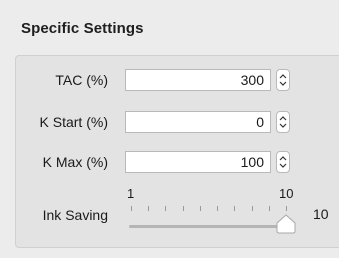  I want to click on k-start-input: 0, so click(198, 122).